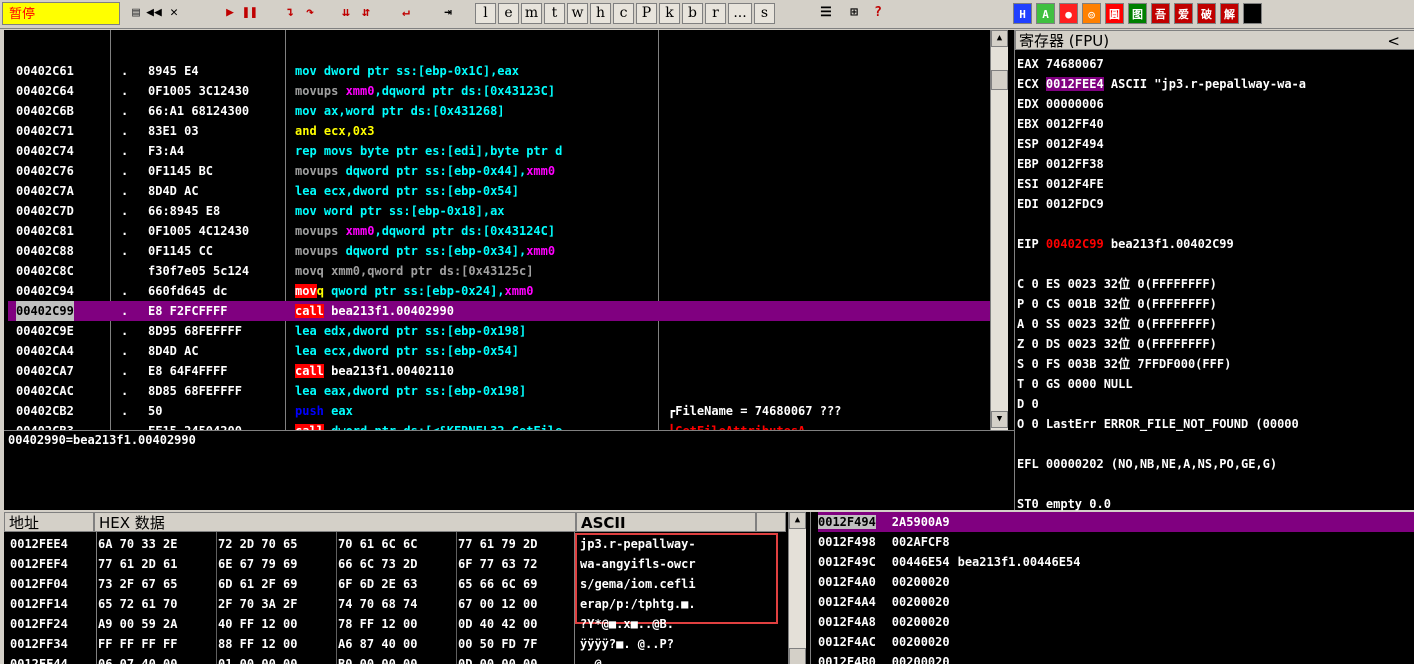 The height and width of the screenshot is (664, 1414). Describe the element at coordinates (49, 522) in the screenshot. I see `dump-header-address: 地址` at that location.